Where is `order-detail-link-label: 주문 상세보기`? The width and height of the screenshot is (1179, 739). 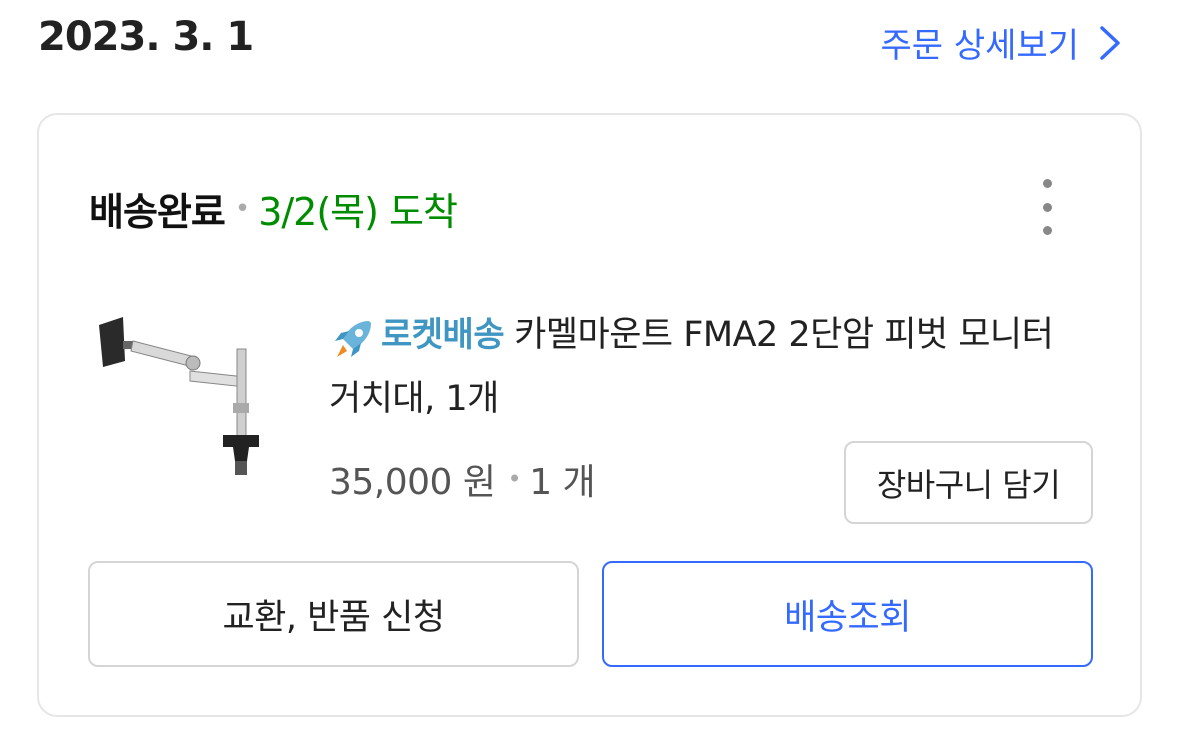 order-detail-link-label: 주문 상세보기 is located at coordinates (980, 46).